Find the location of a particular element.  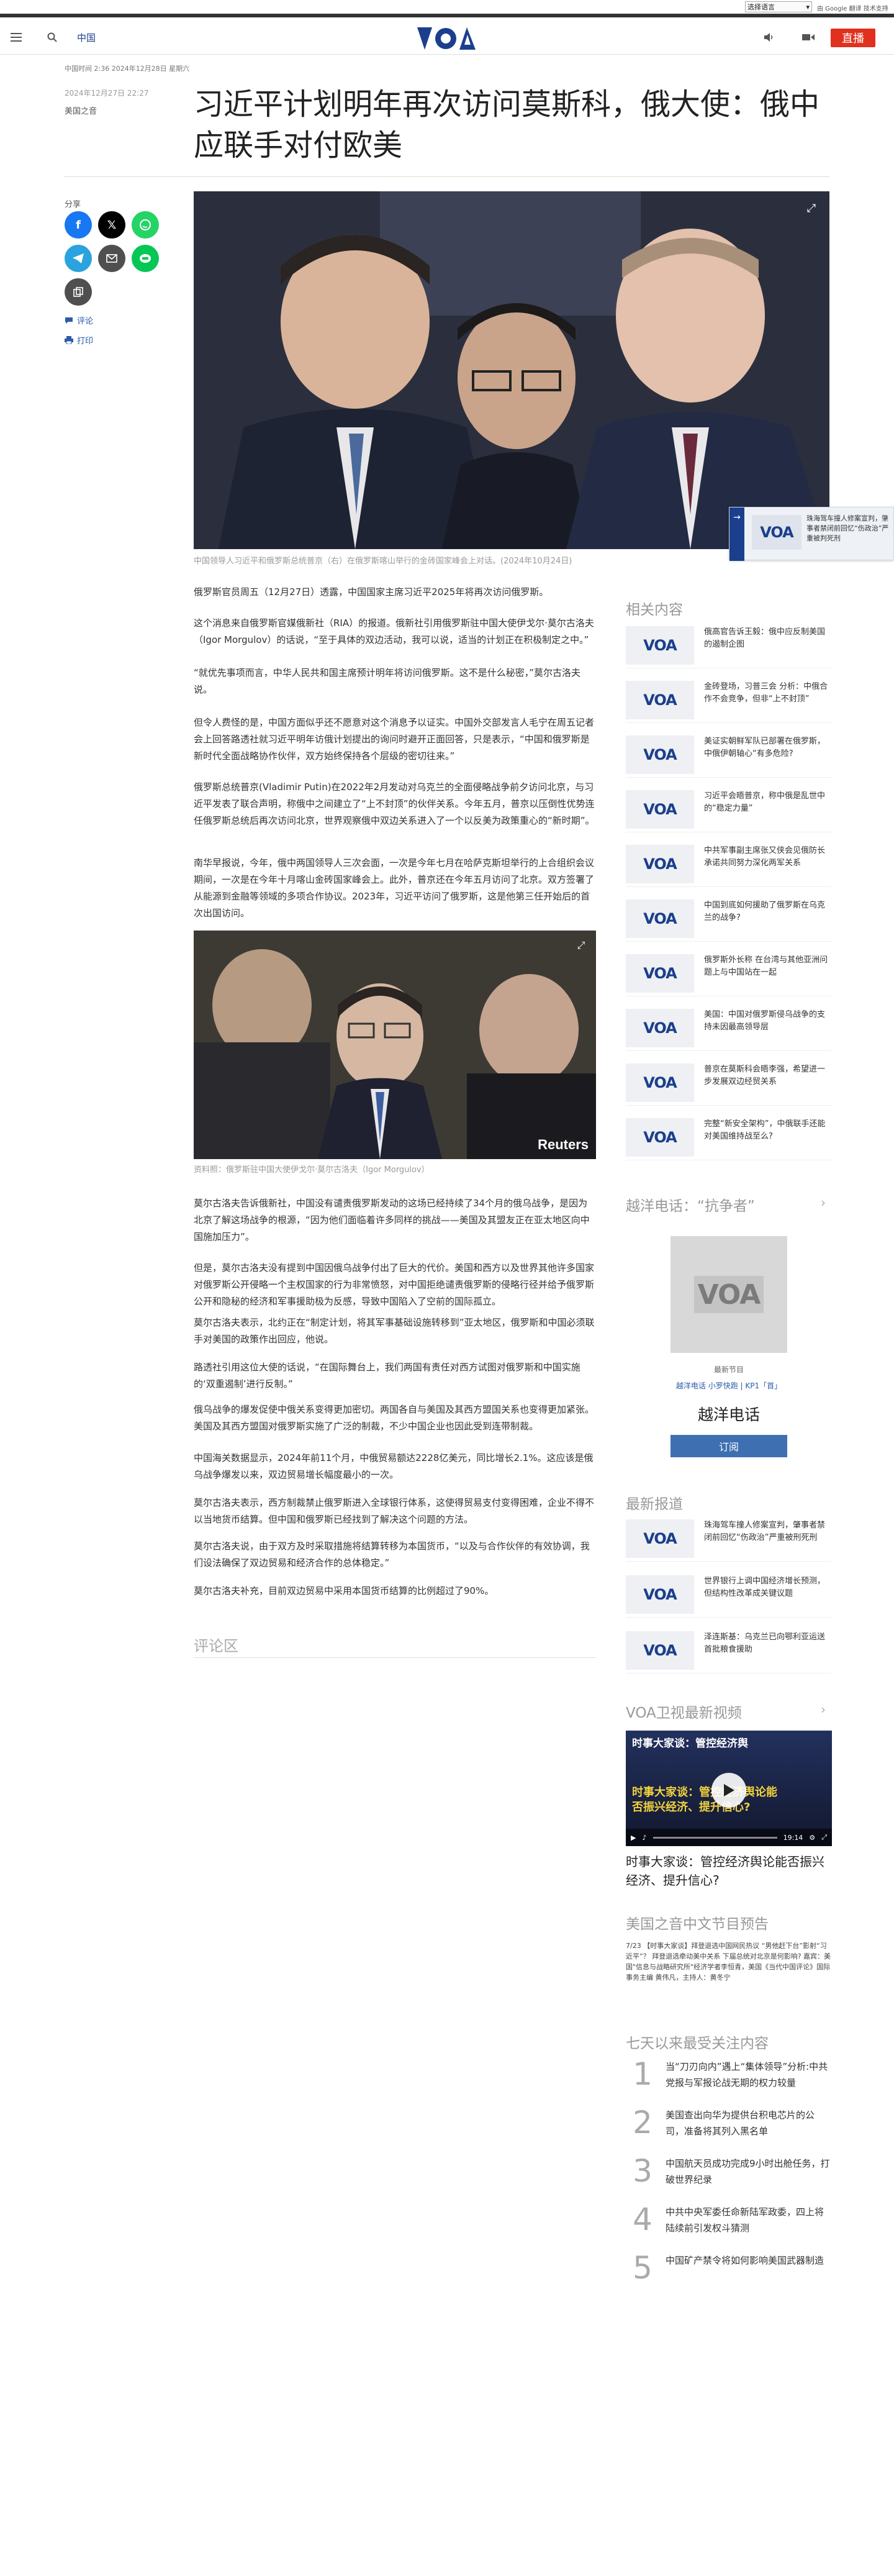

related-item: VOA 俄高官告诉王毅：俄中应反制美国的遏制企图 is located at coordinates (729, 645).